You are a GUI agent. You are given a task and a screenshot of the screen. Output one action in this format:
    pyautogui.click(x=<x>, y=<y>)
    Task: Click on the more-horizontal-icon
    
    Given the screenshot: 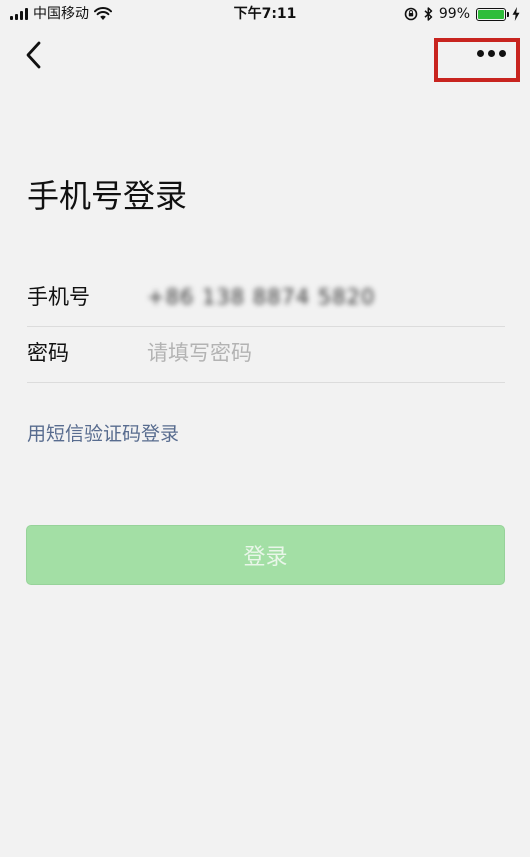 What is the action you would take?
    pyautogui.click(x=491, y=53)
    